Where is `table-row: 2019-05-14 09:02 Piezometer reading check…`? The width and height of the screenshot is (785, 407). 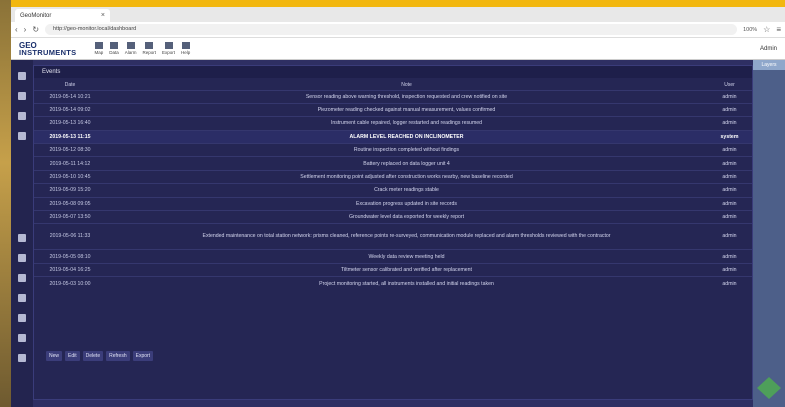 table-row: 2019-05-14 09:02 Piezometer reading check… is located at coordinates (393, 109).